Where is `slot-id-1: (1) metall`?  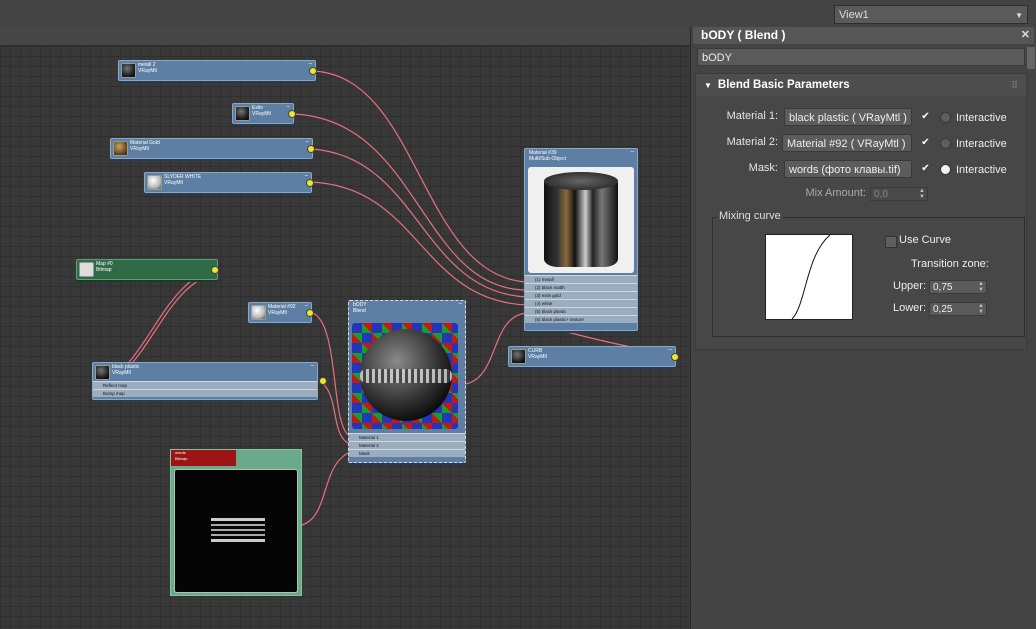
slot-id-1: (1) metall is located at coordinates (581, 279).